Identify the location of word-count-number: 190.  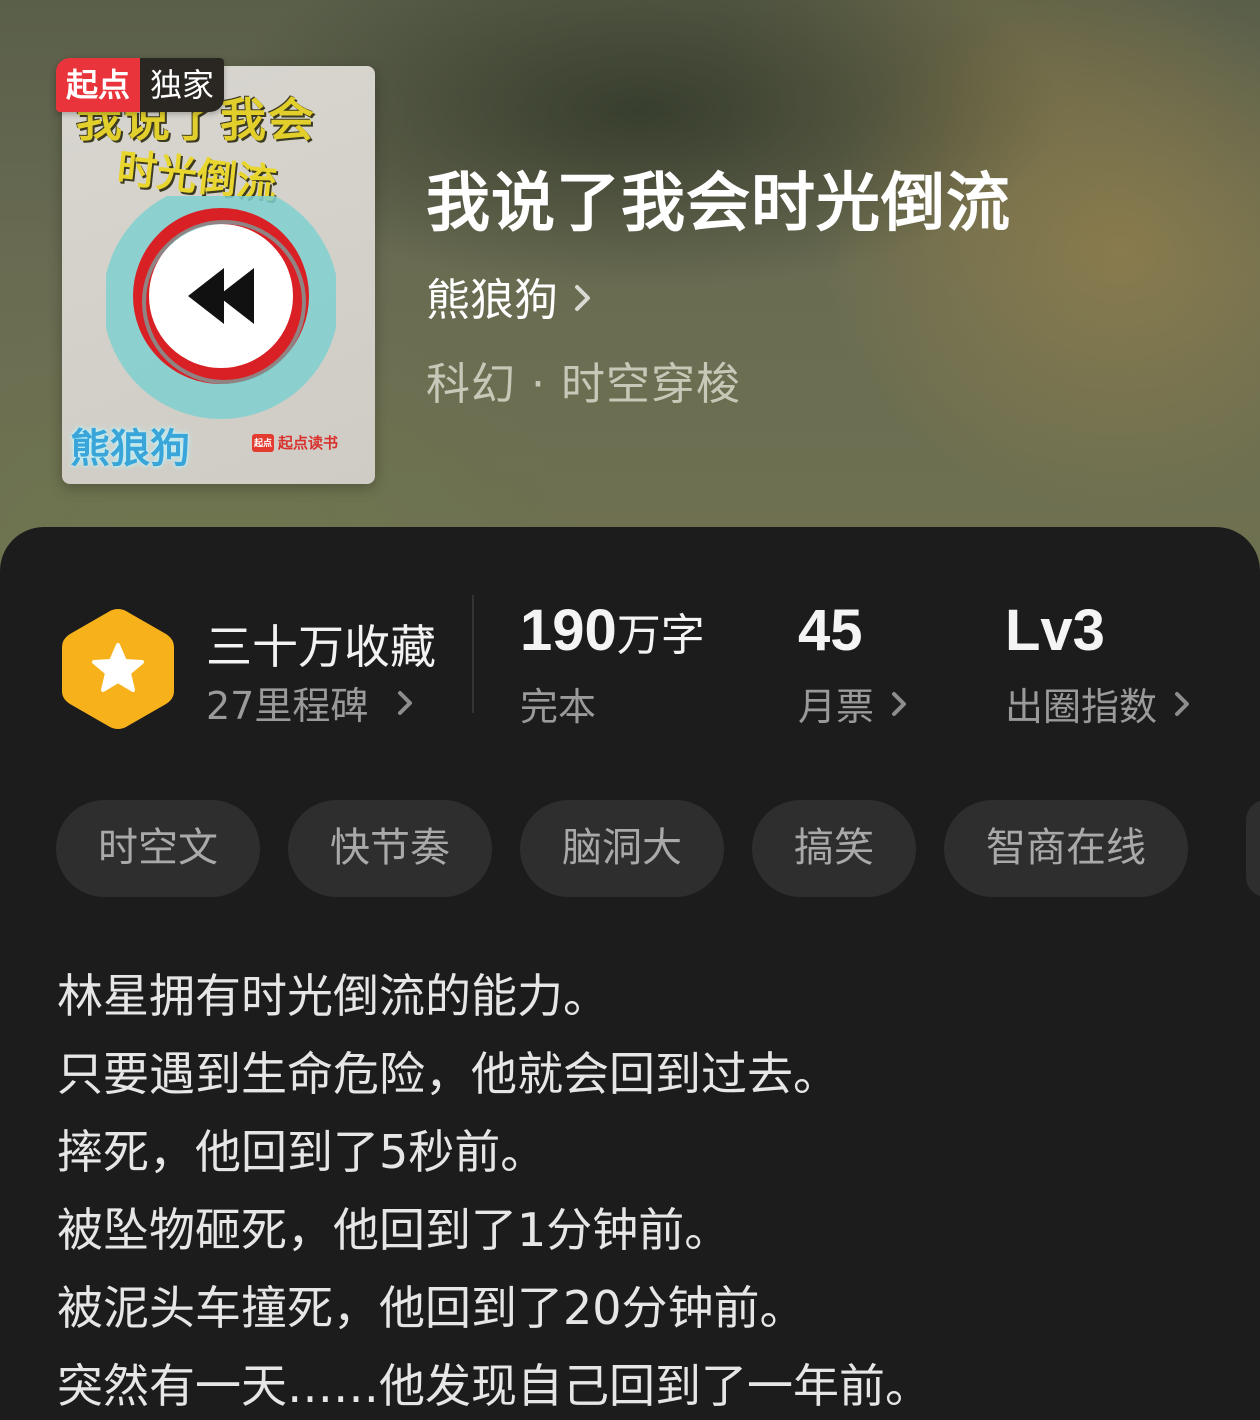
(568, 630).